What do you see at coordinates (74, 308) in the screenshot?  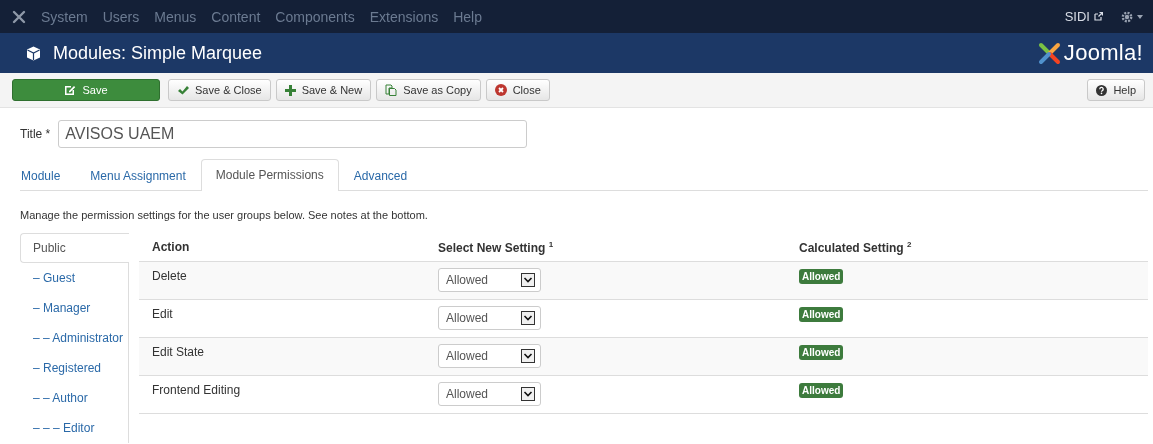 I see `group-item: – Manager` at bounding box center [74, 308].